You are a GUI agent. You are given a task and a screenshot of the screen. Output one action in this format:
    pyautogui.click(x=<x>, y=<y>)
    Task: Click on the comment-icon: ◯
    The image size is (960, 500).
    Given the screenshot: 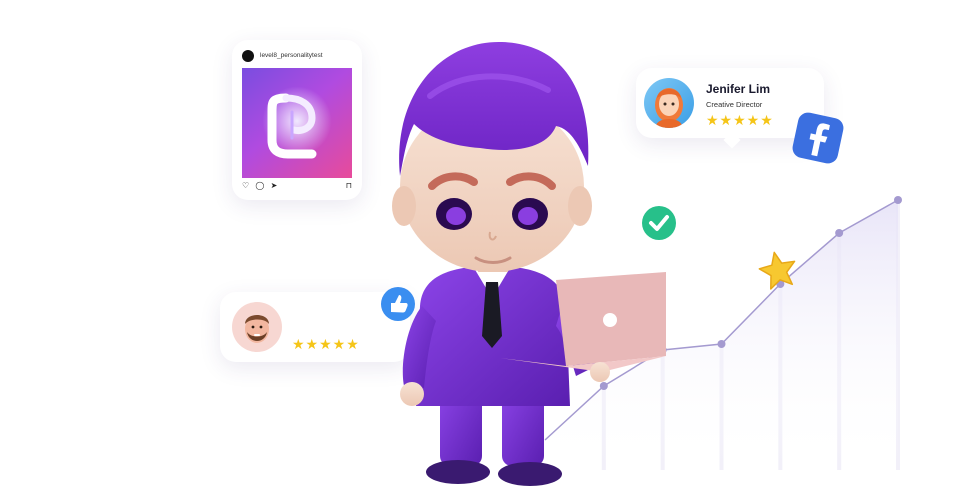 What is the action you would take?
    pyautogui.click(x=259, y=186)
    